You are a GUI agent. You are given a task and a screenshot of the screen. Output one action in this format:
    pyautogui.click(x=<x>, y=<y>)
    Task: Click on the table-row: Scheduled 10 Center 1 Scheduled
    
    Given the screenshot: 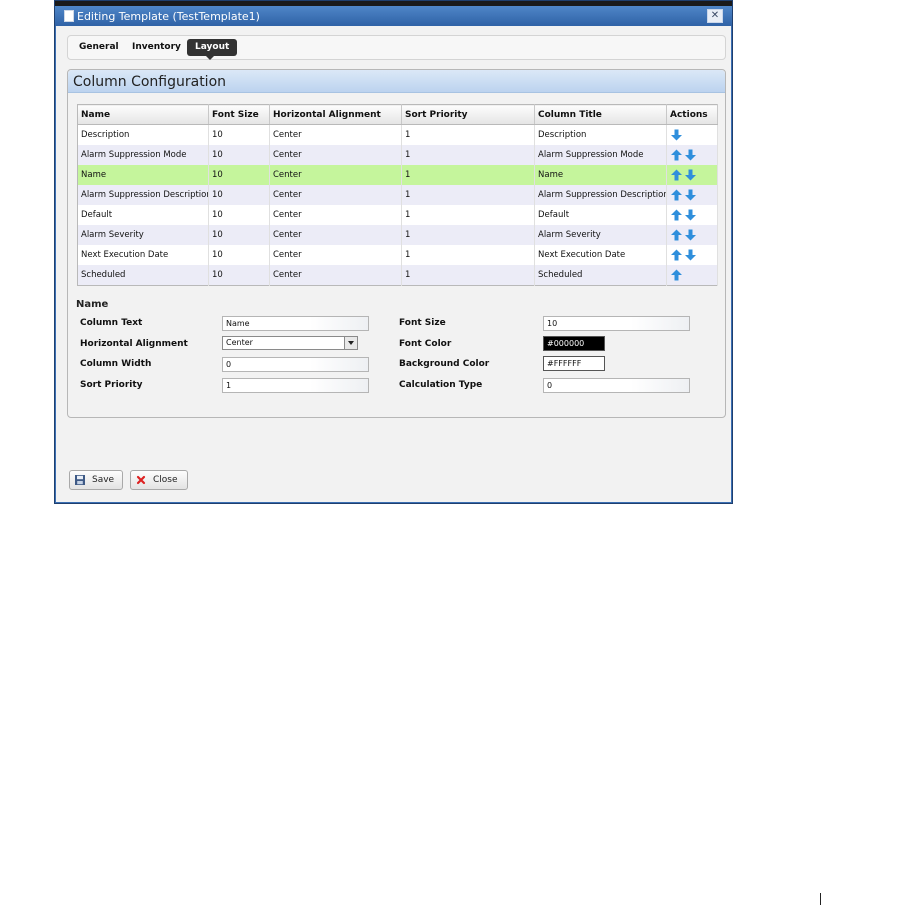 What is the action you would take?
    pyautogui.click(x=397, y=275)
    